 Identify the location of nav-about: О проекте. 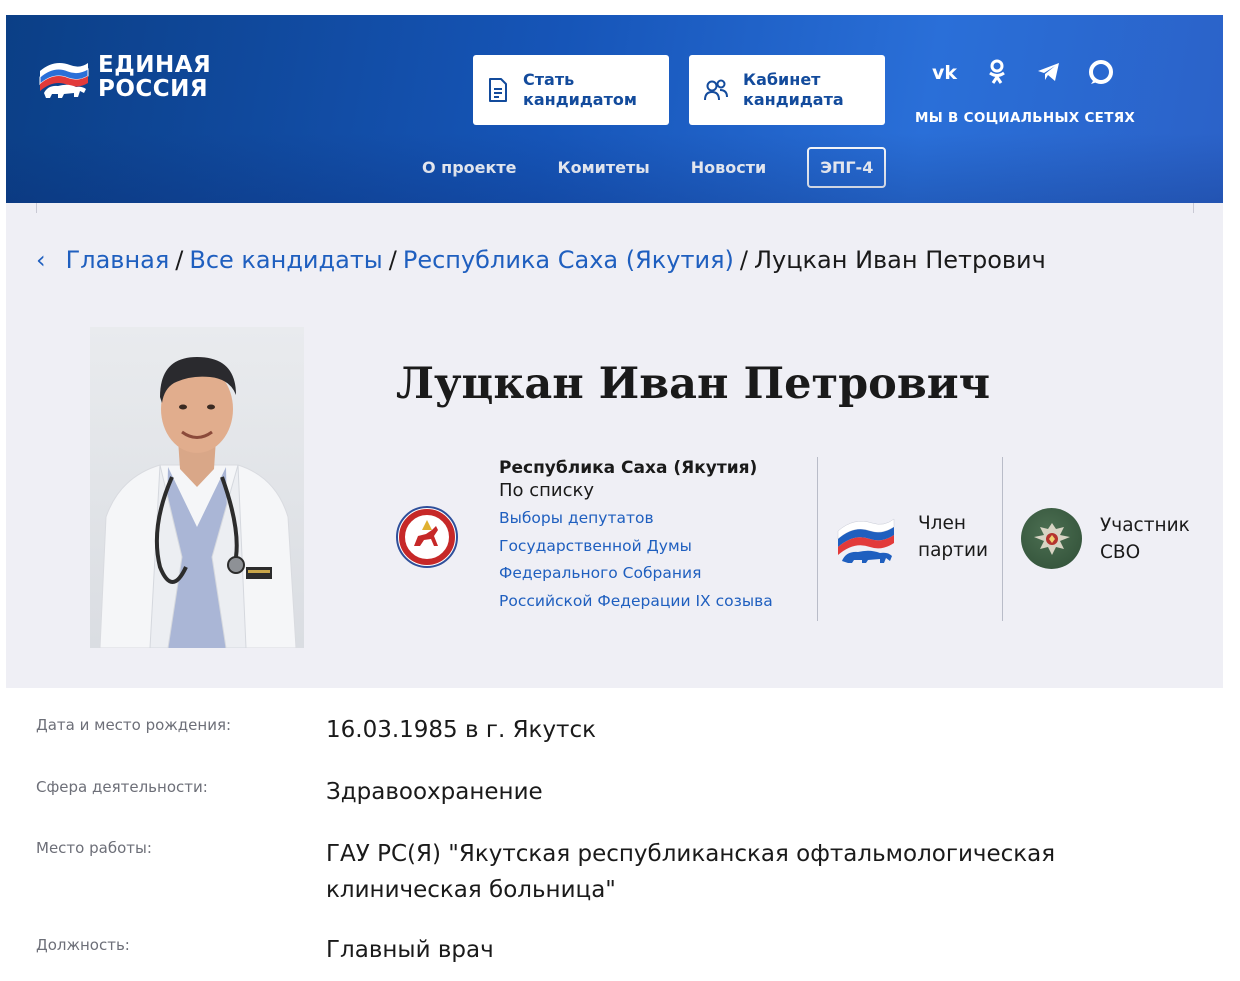
(469, 167).